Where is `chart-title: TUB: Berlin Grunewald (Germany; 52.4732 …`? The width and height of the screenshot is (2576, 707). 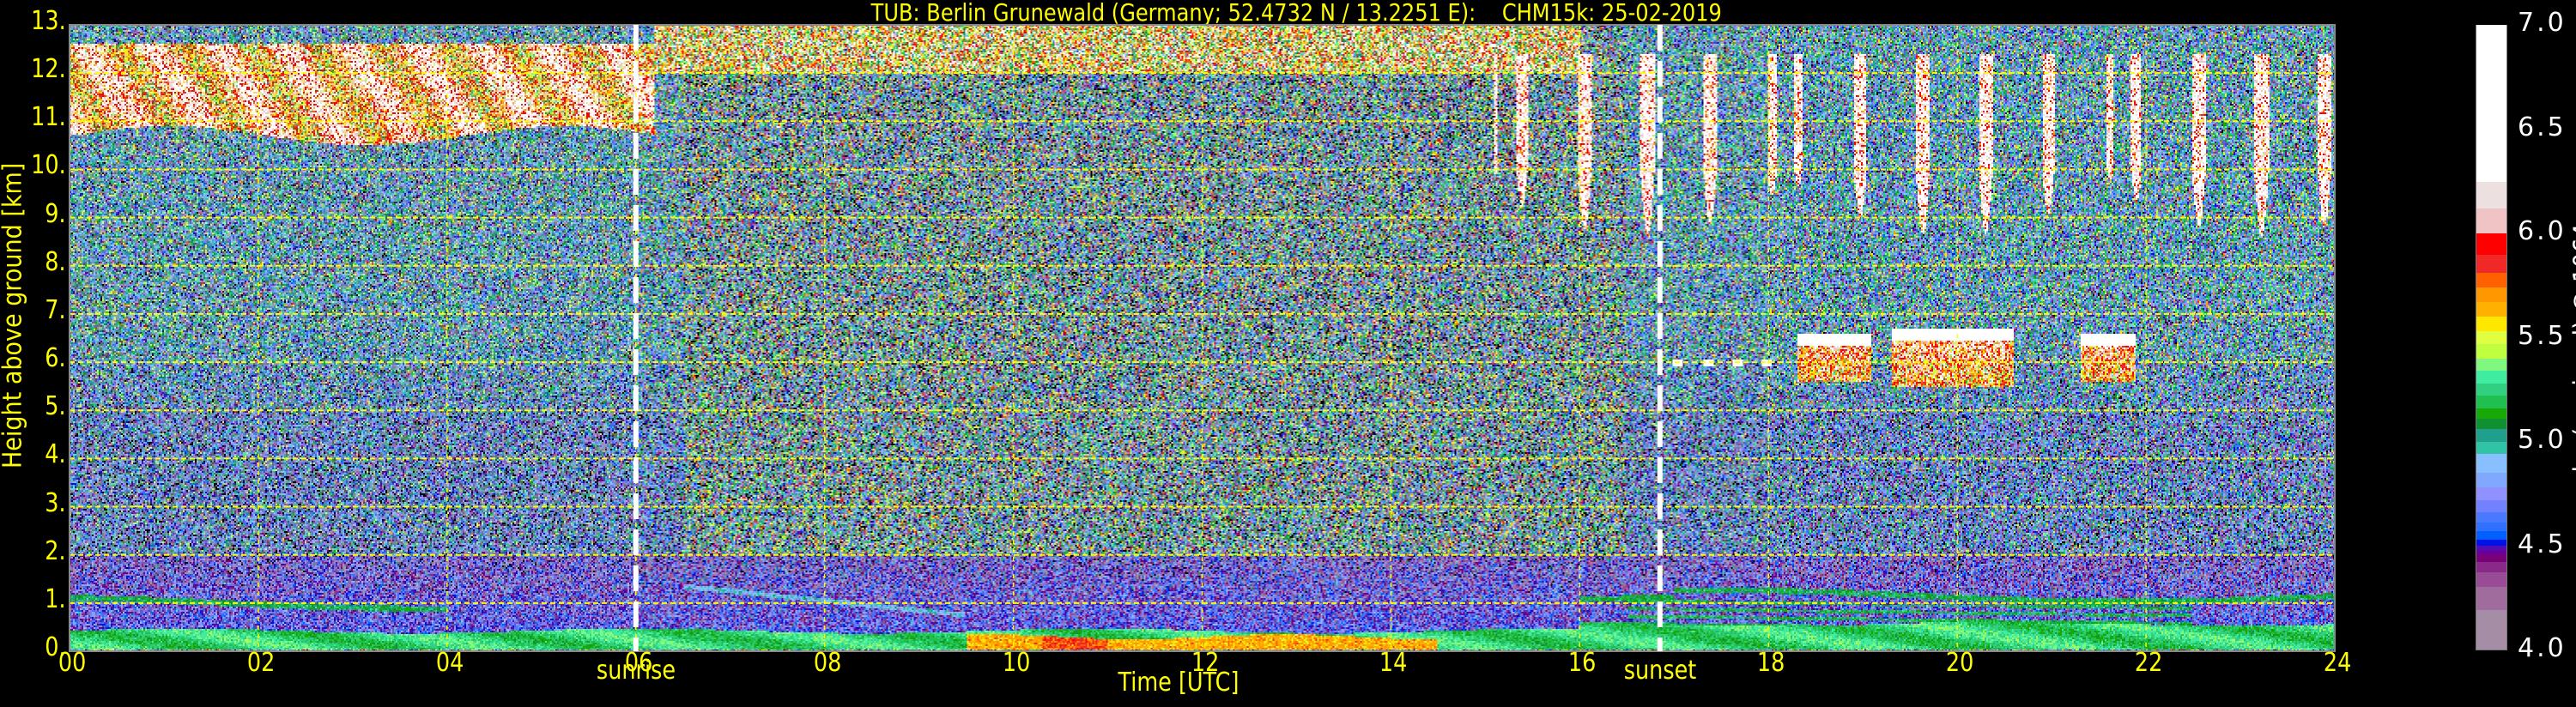
chart-title: TUB: Berlin Grunewald (Germany; 52.4732 … is located at coordinates (1296, 14).